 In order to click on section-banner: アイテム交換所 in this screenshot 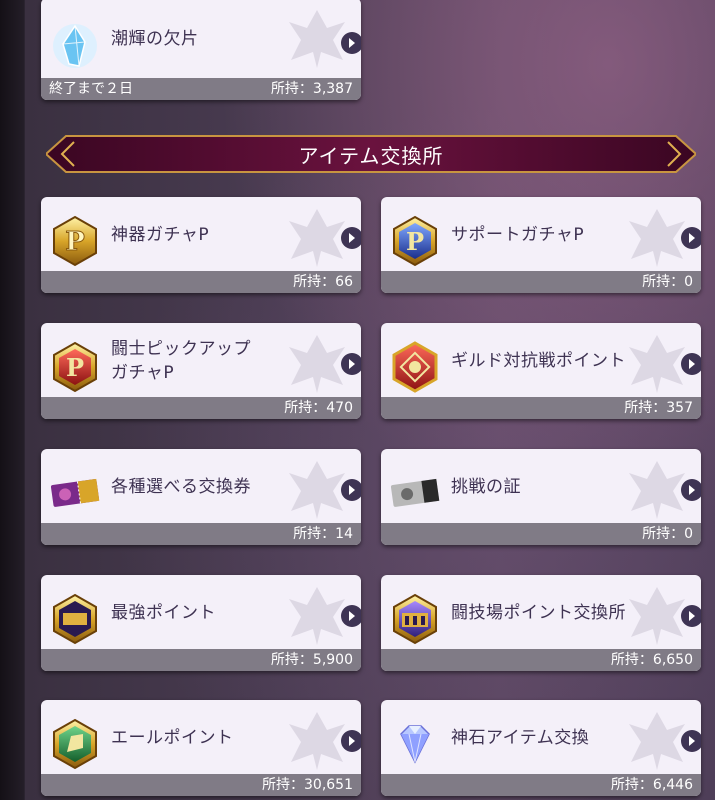, I will do `click(371, 154)`.